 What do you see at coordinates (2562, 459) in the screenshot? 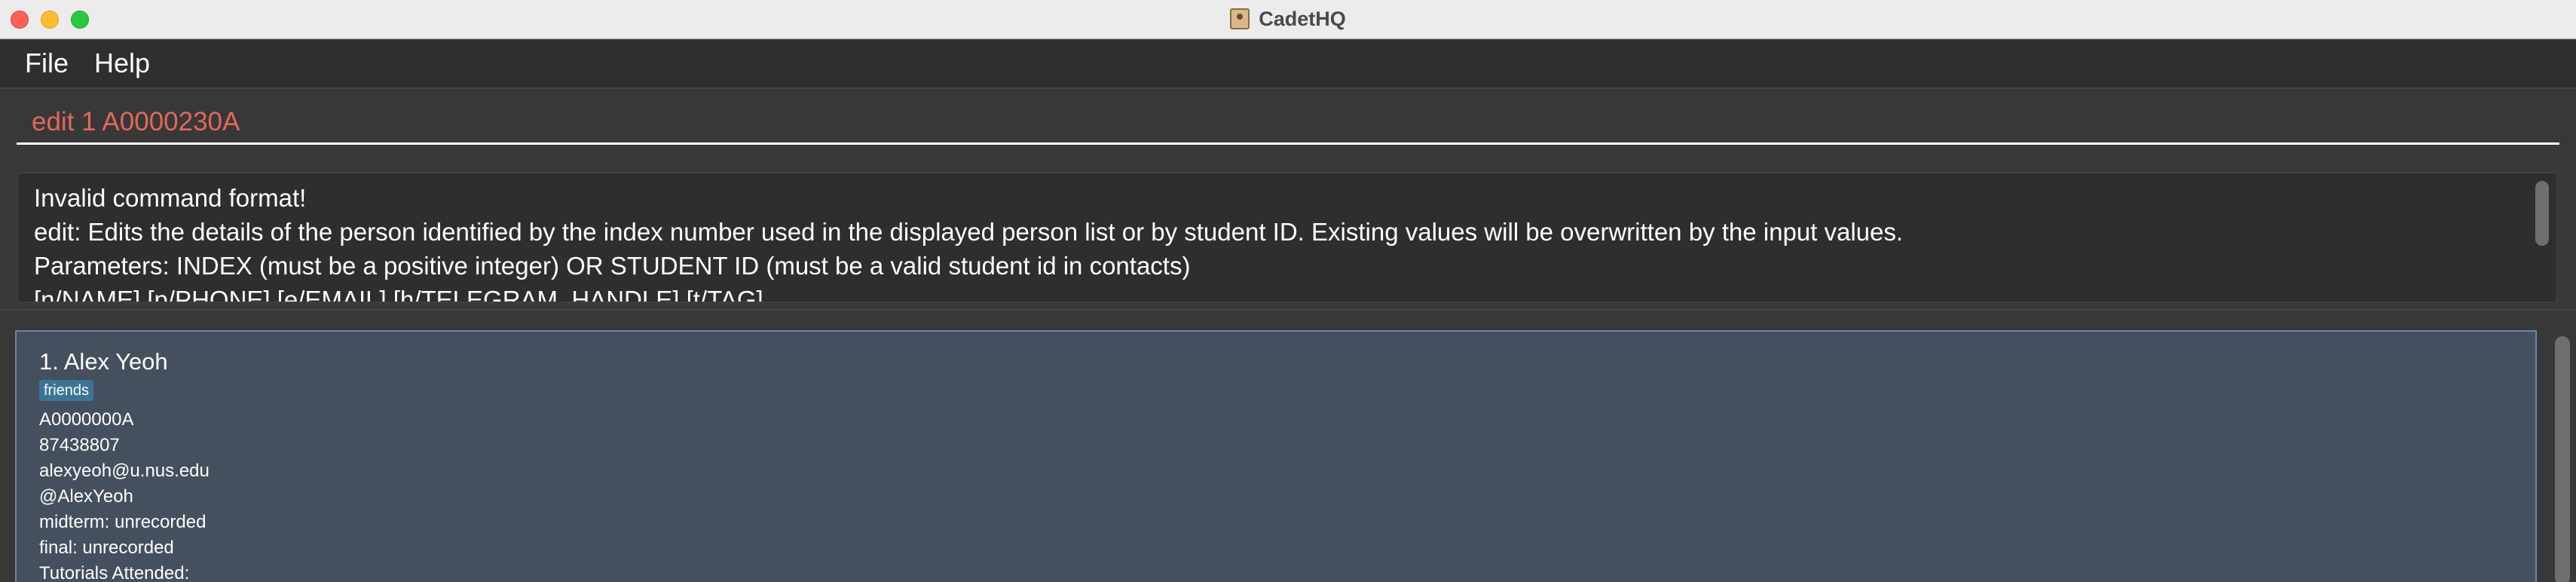
I see `list-scrollbar` at bounding box center [2562, 459].